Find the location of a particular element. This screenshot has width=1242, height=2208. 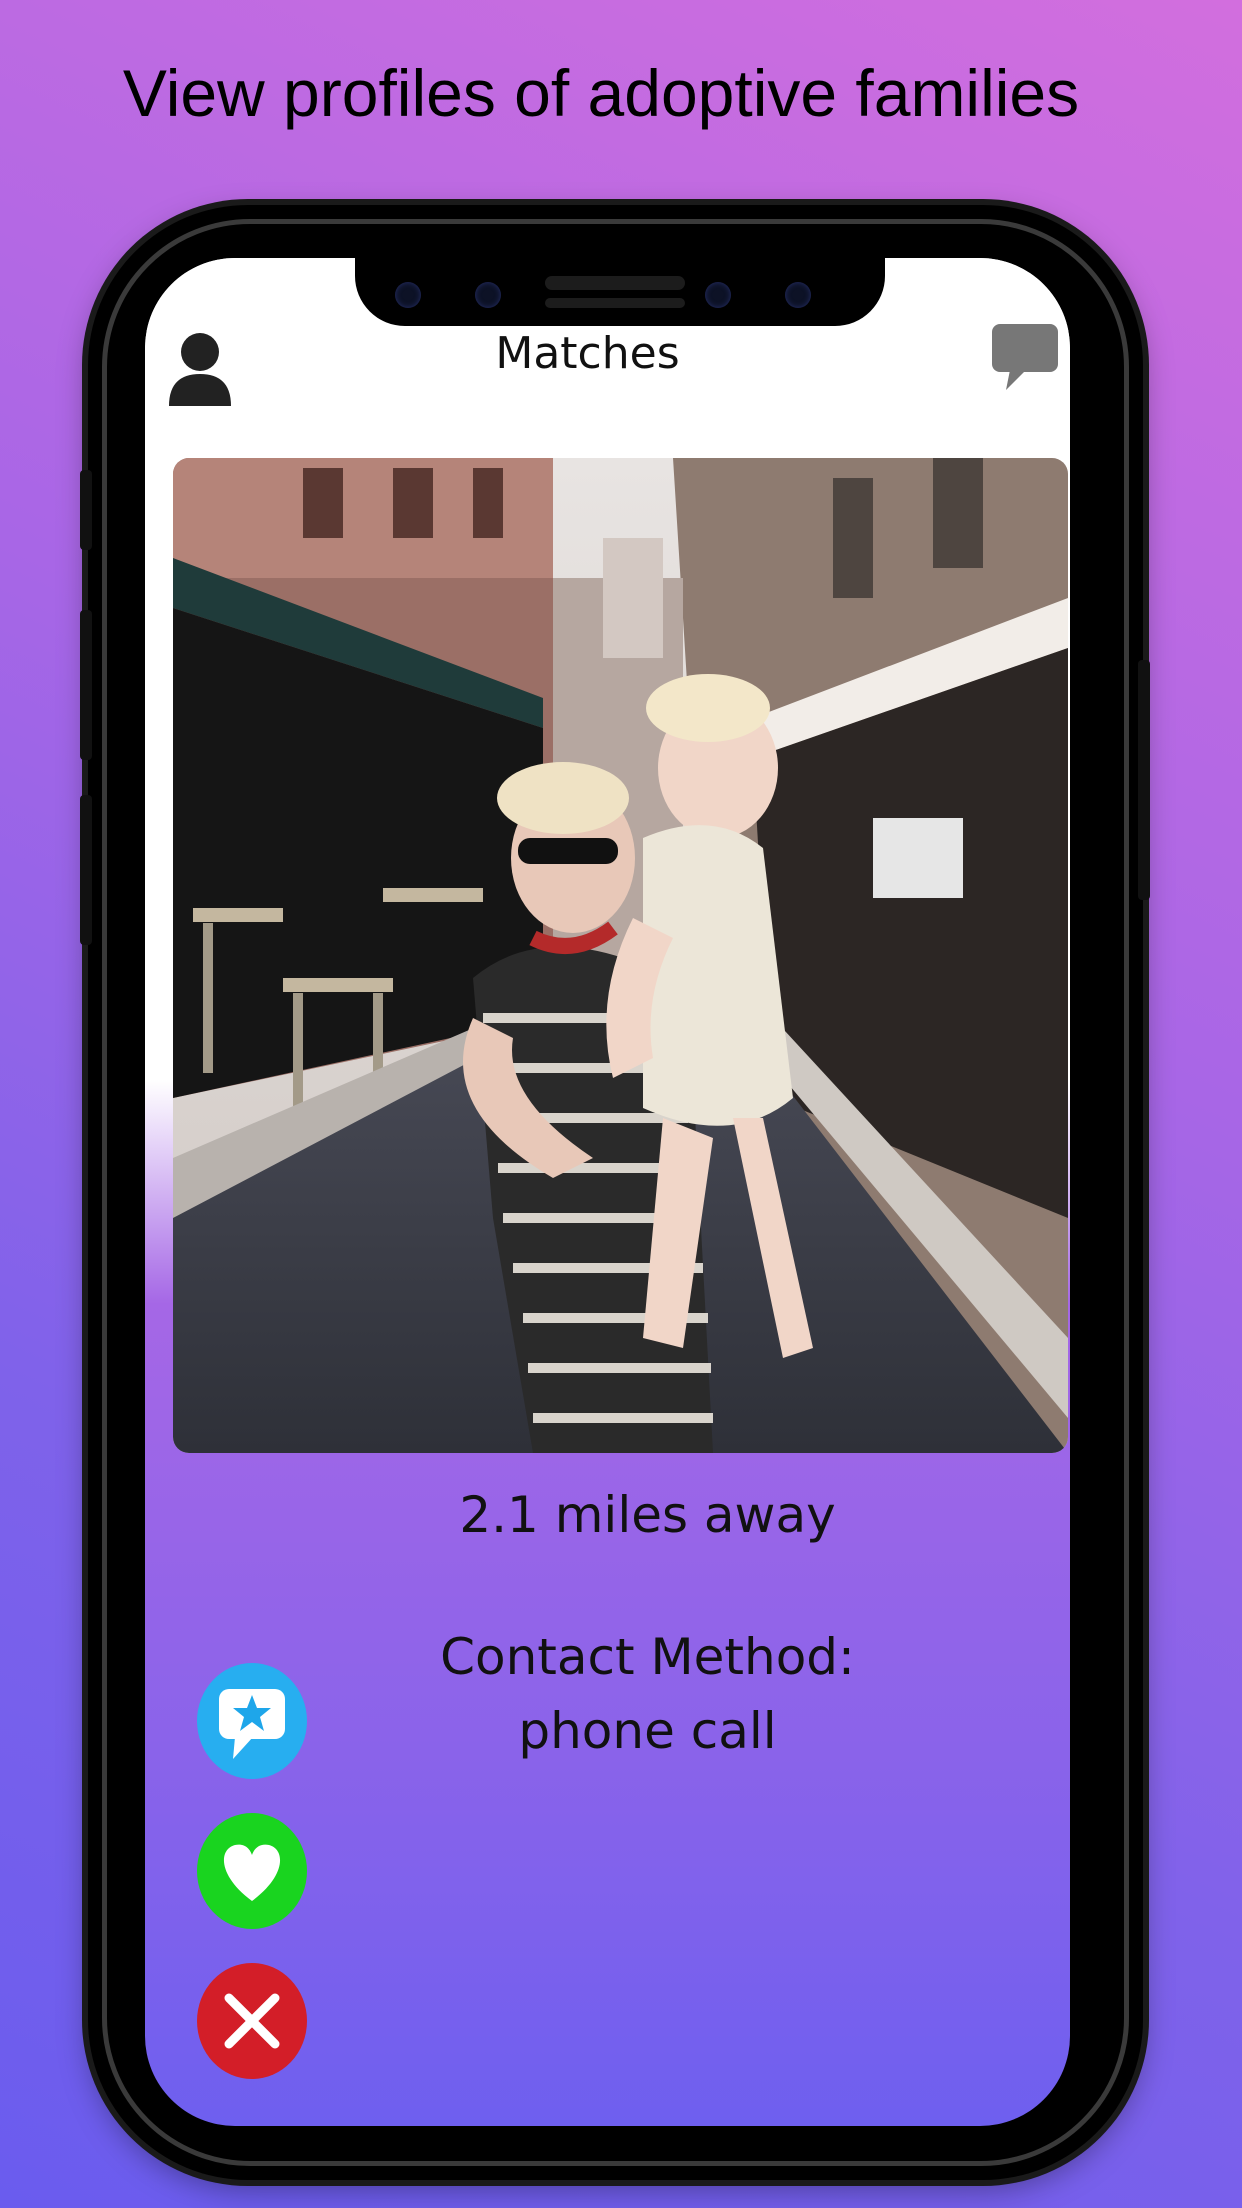

mute-switch is located at coordinates (86, 510).